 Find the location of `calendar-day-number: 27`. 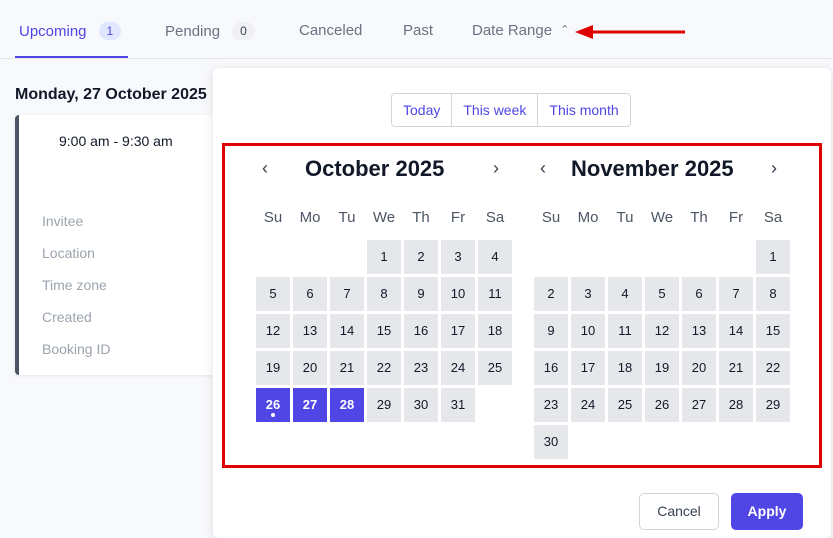

calendar-day-number: 27 is located at coordinates (310, 404).